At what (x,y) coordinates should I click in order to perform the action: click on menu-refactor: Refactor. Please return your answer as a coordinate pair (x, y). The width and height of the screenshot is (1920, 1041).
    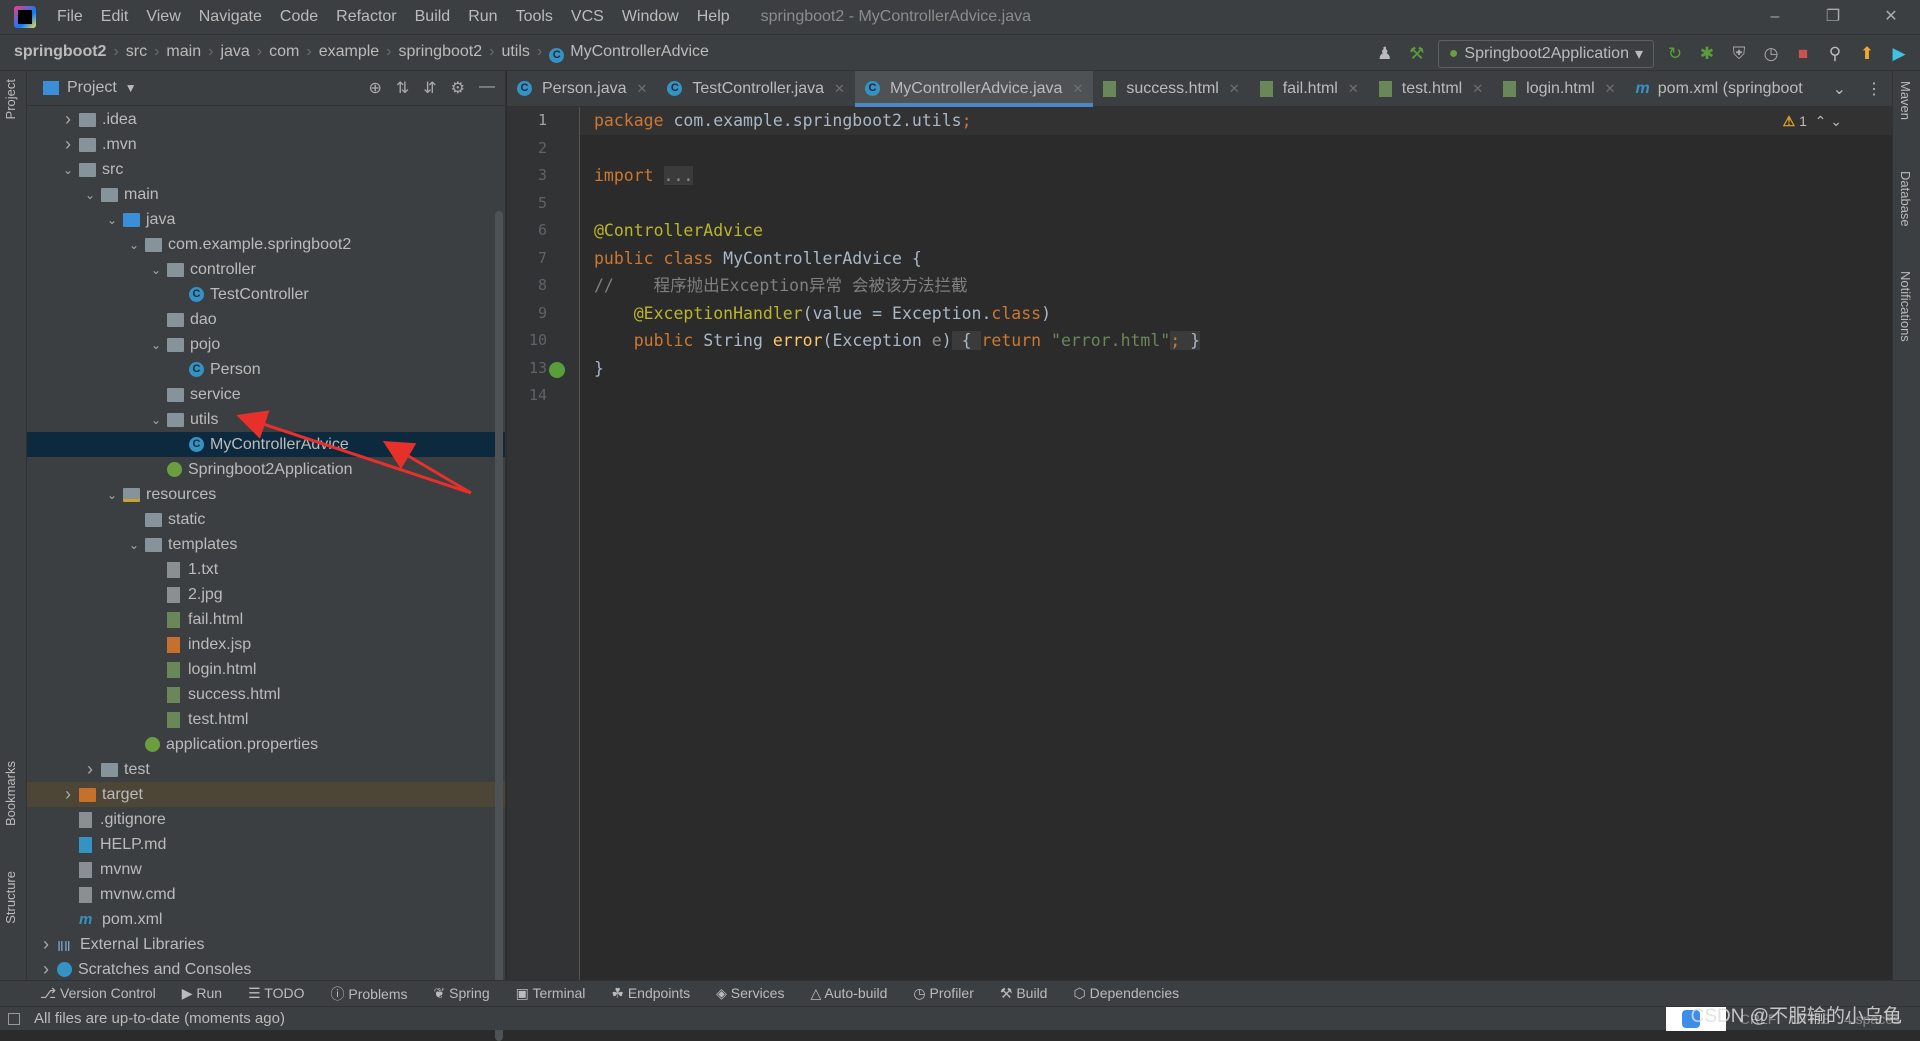
    Looking at the image, I should click on (366, 17).